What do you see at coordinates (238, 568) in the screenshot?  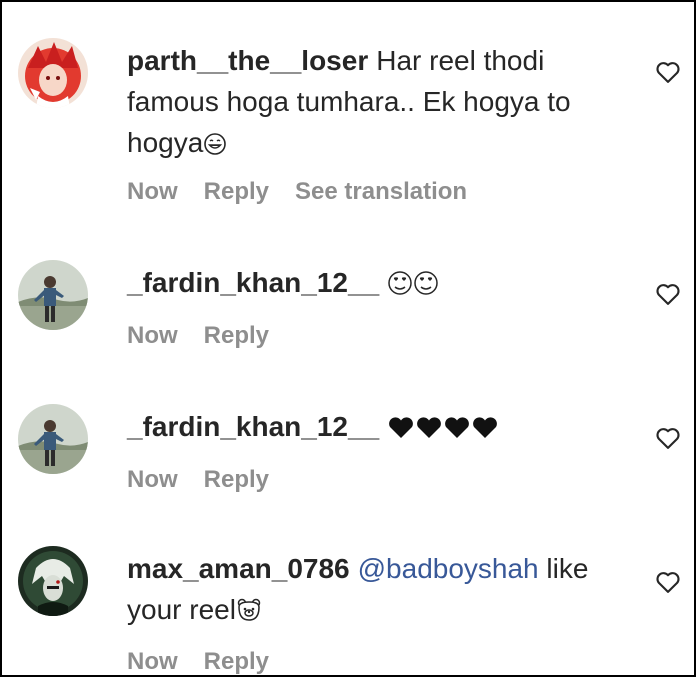 I see `comment-username: max_aman_0786` at bounding box center [238, 568].